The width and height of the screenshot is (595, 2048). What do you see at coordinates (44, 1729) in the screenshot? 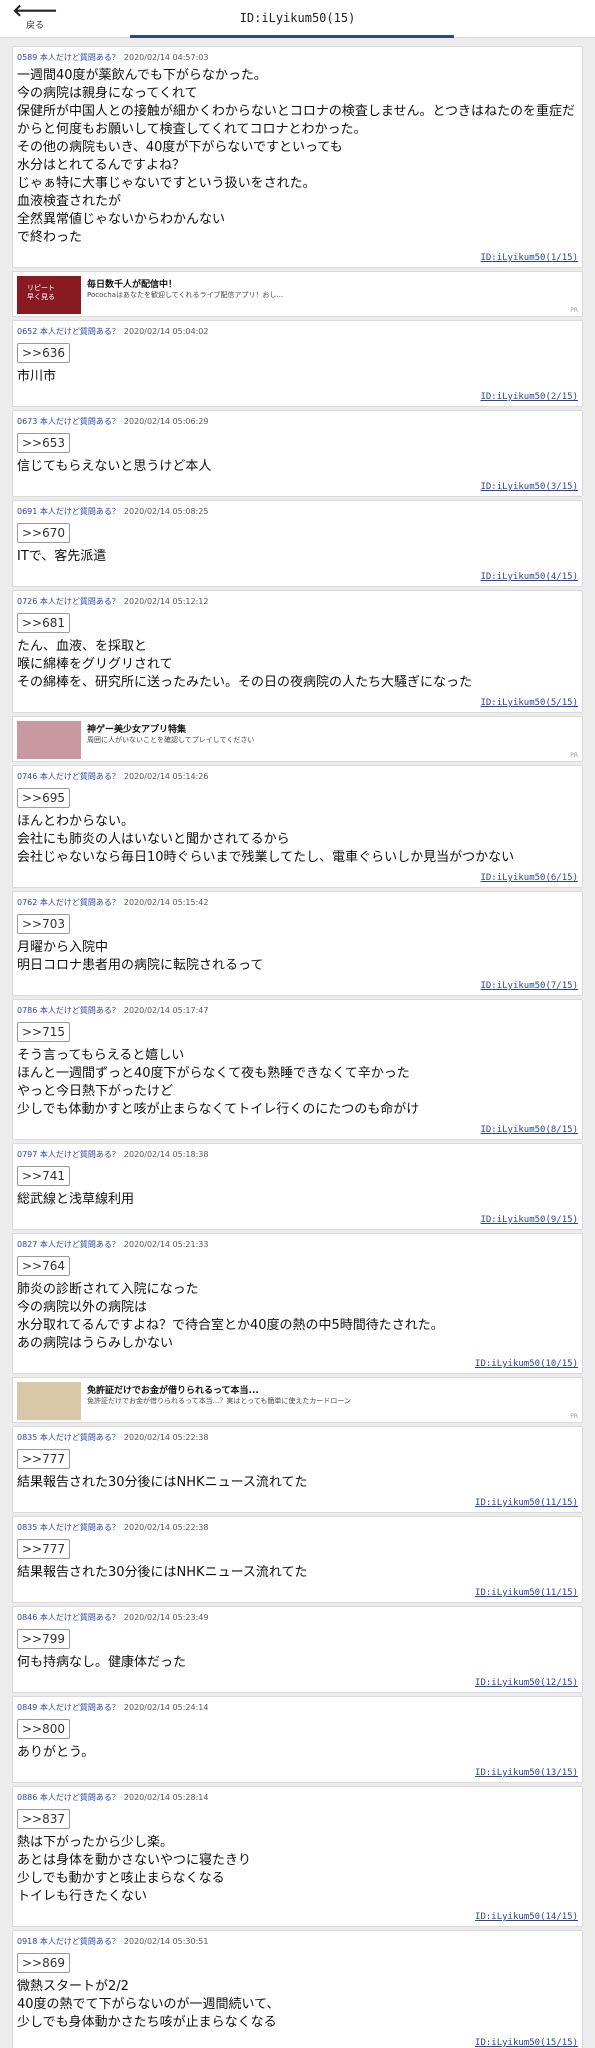
I see `reply-anchor-link: >>800` at bounding box center [44, 1729].